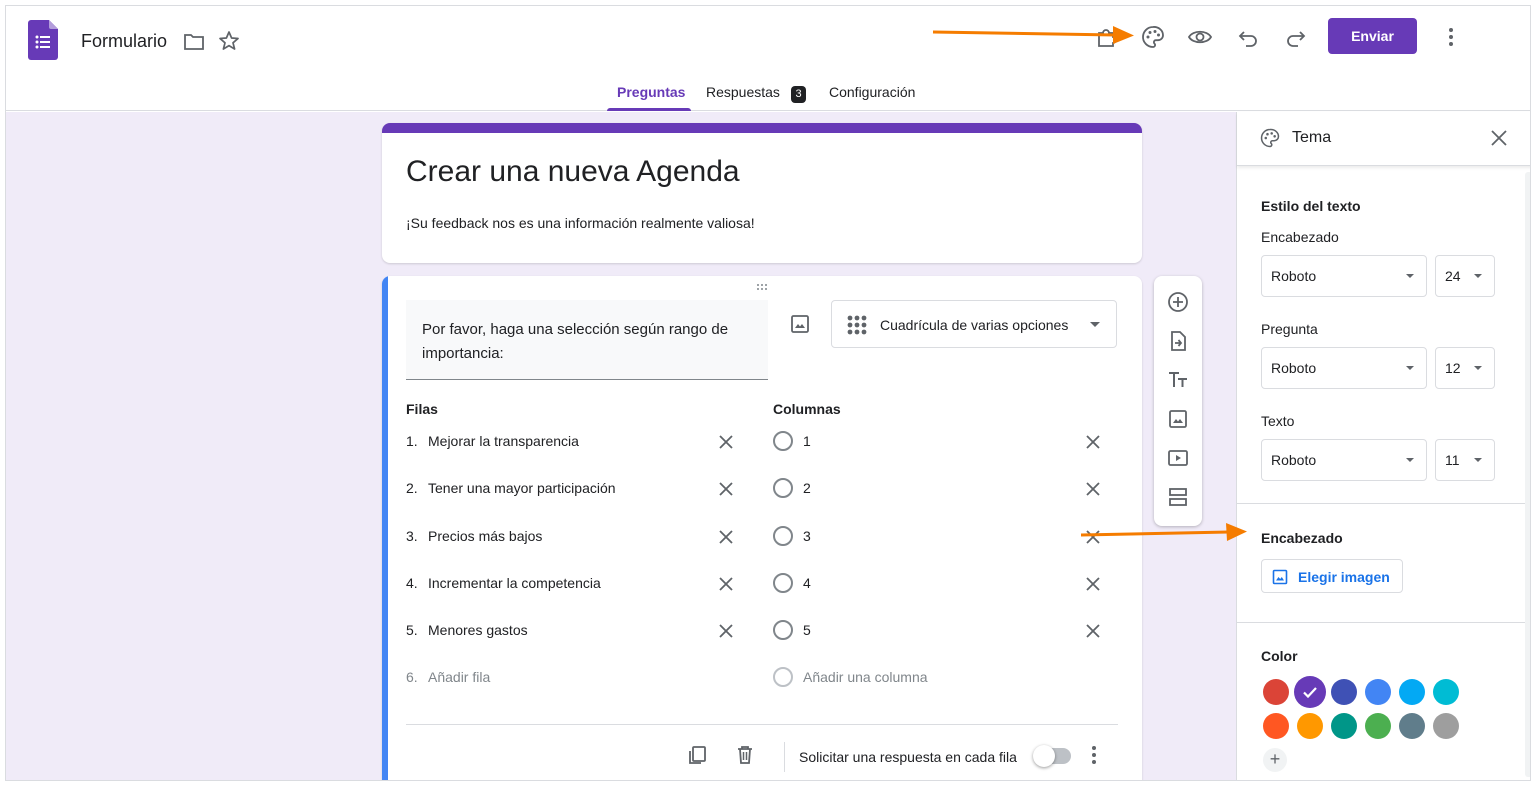 The image size is (1536, 786). I want to click on row-number: 3., so click(412, 536).